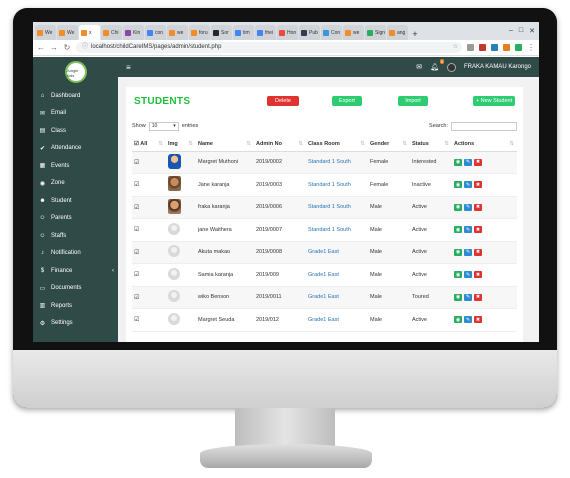 Image resolution: width=570 pixels, height=478 pixels. I want to click on search-input, so click(484, 126).